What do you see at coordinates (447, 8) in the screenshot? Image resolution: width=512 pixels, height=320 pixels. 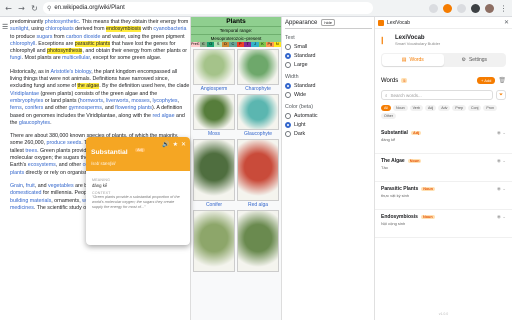 I see `lexivocab-extension-icon` at bounding box center [447, 8].